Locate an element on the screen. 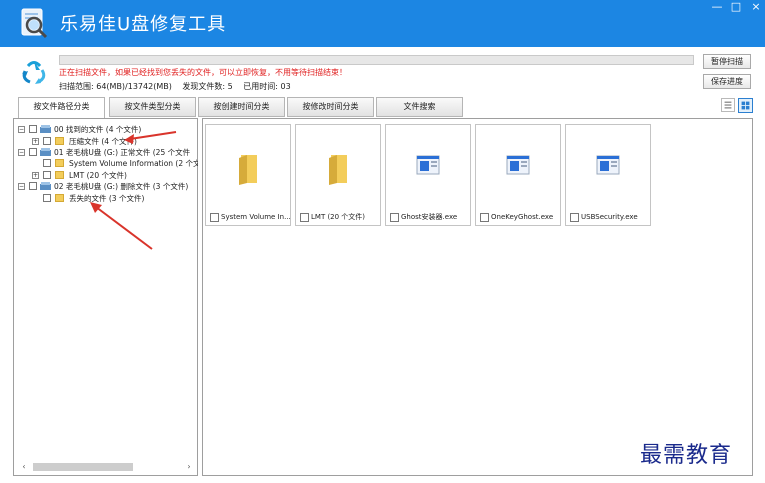 The image size is (765, 483). file-label: Ghost安装器.exe is located at coordinates (429, 217).